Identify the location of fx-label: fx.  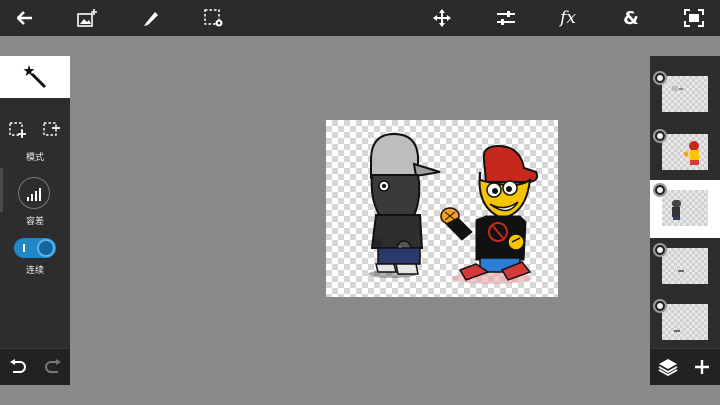
(568, 18).